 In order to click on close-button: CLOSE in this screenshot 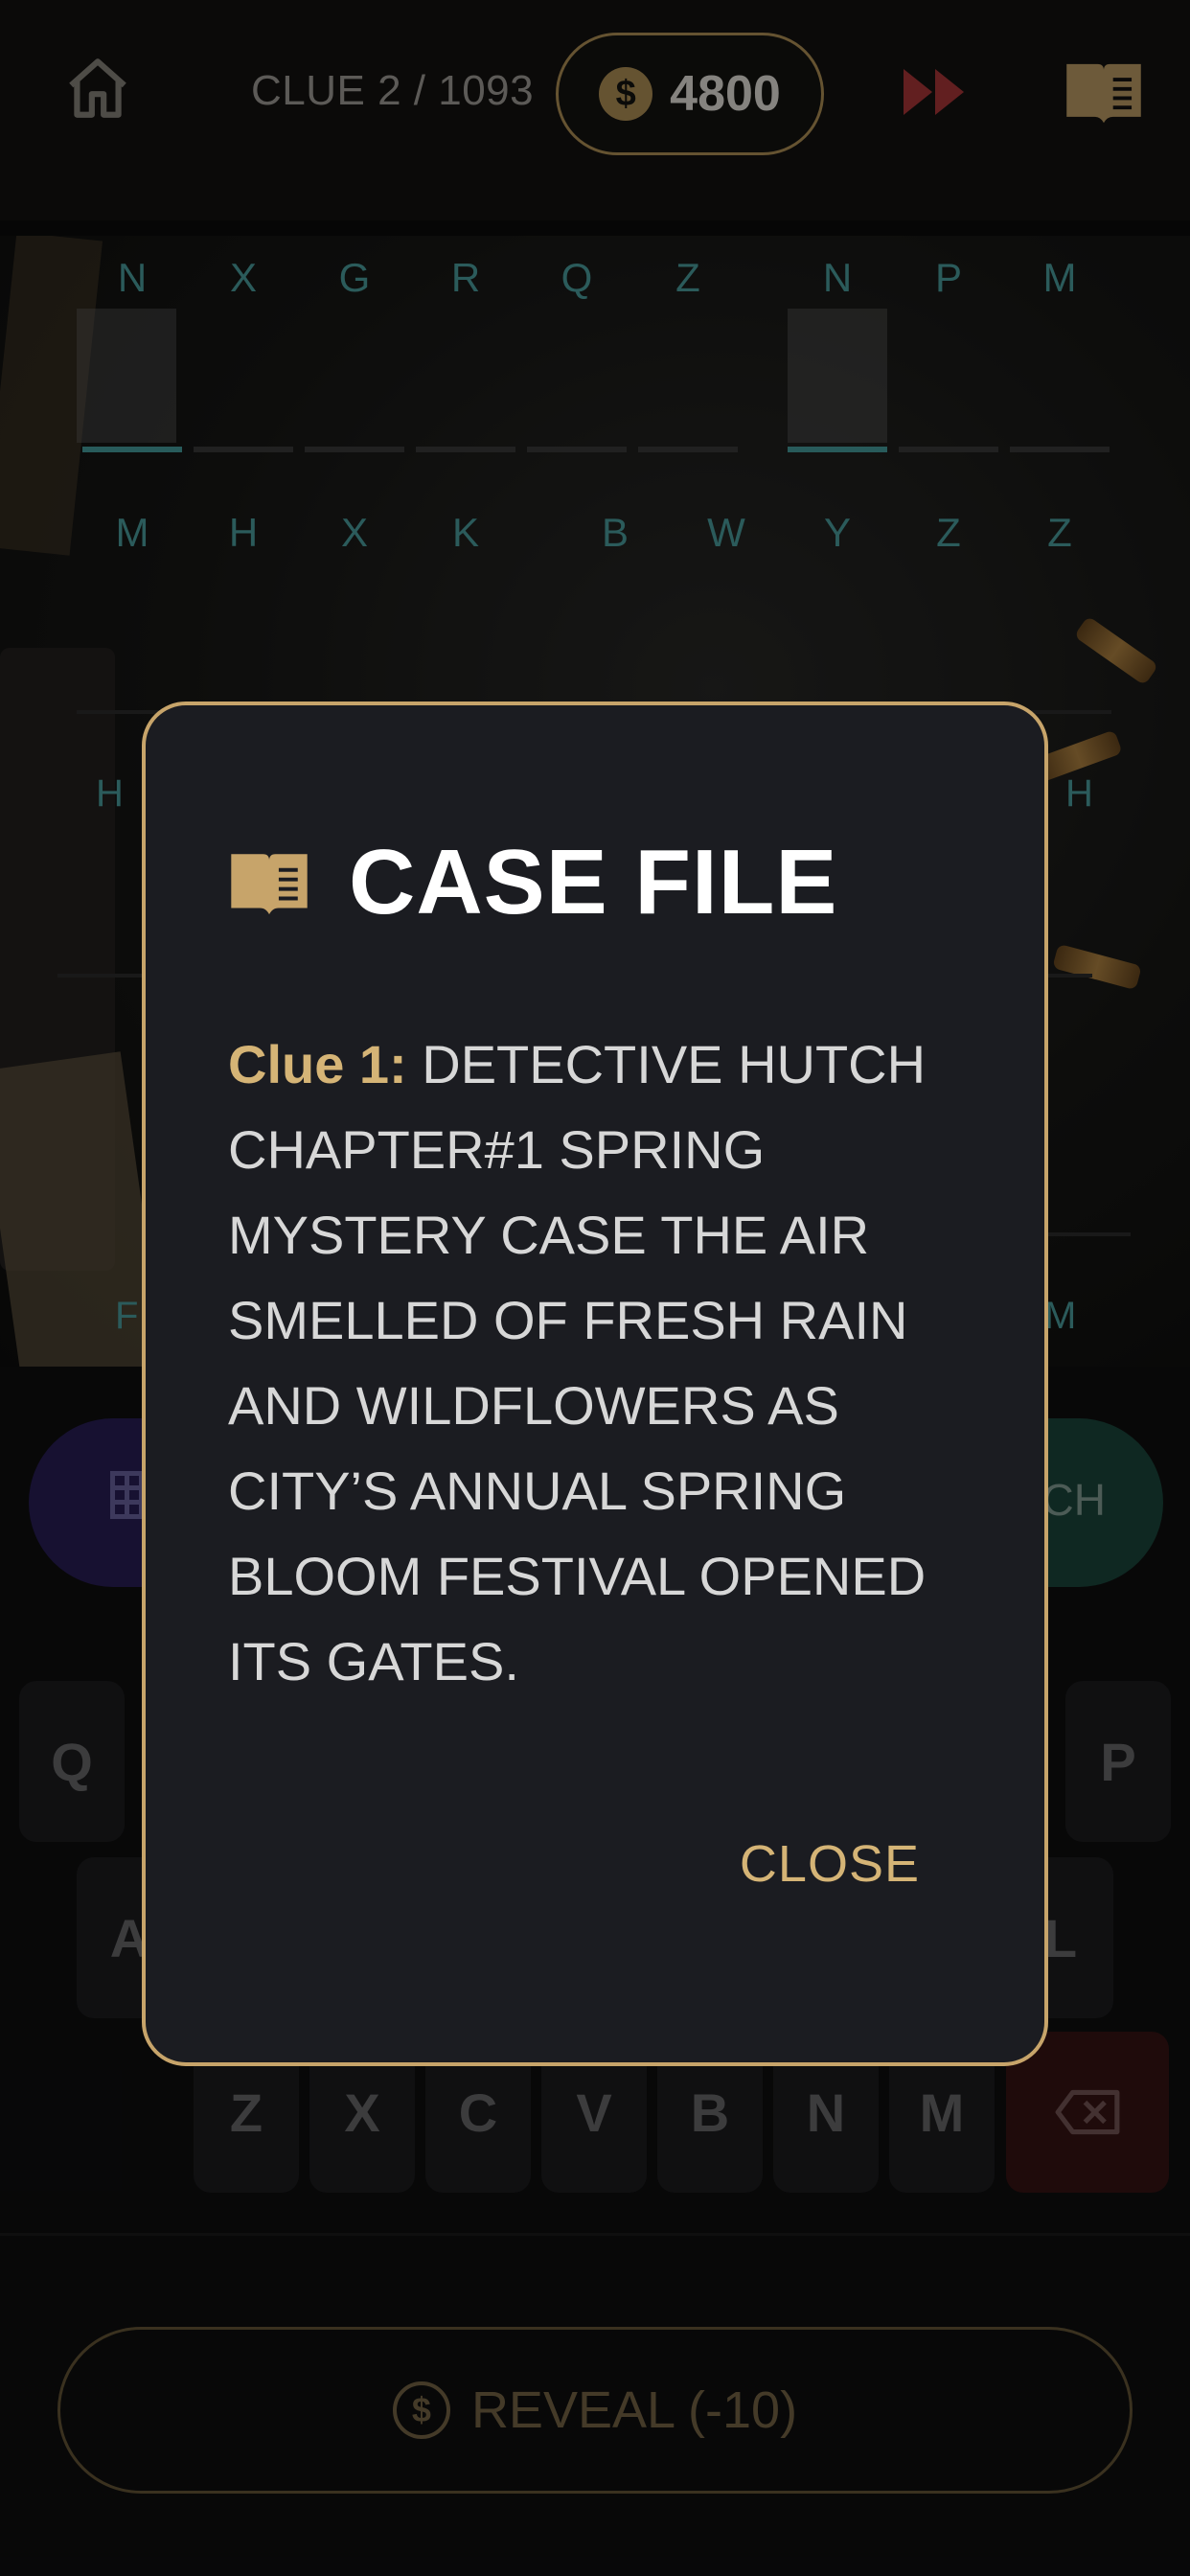, I will do `click(830, 1864)`.